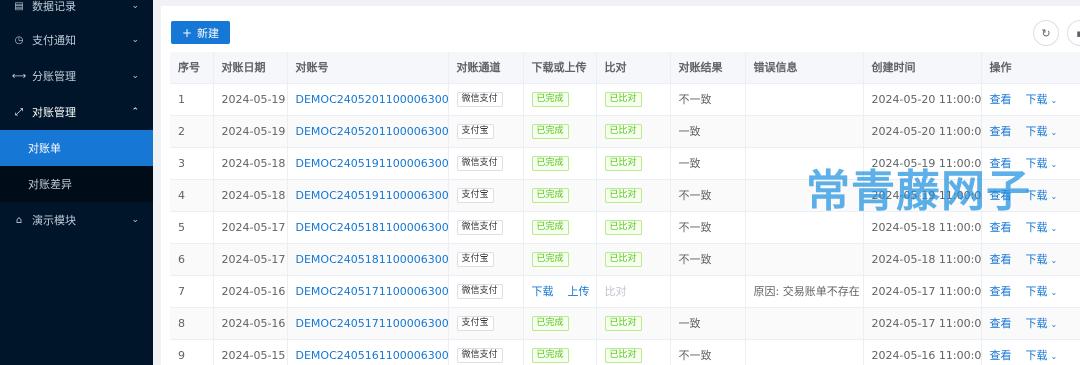  I want to click on sidebar-item-reconcile-diff: 对账差异, so click(76, 184).